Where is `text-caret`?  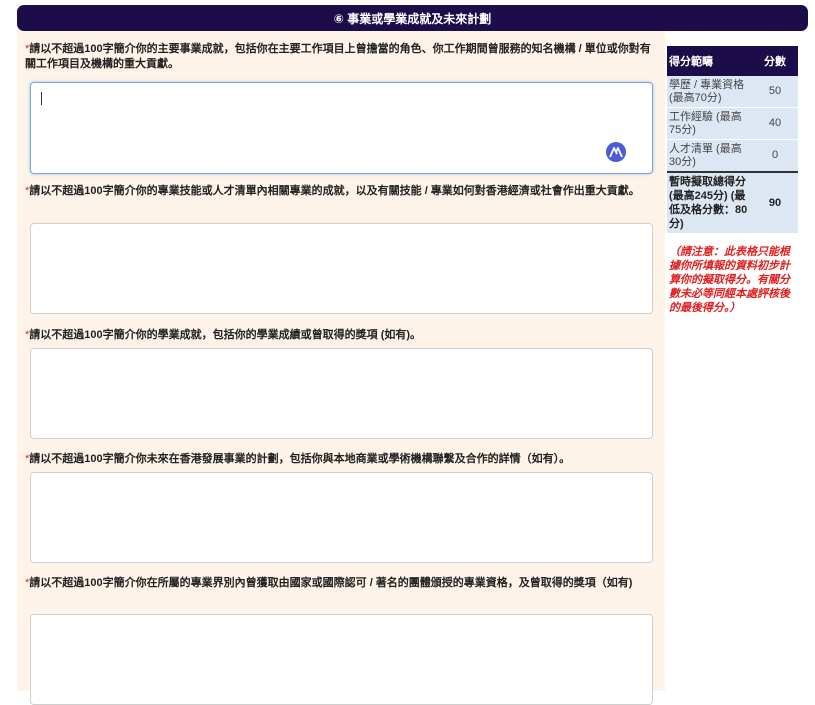 text-caret is located at coordinates (41, 98).